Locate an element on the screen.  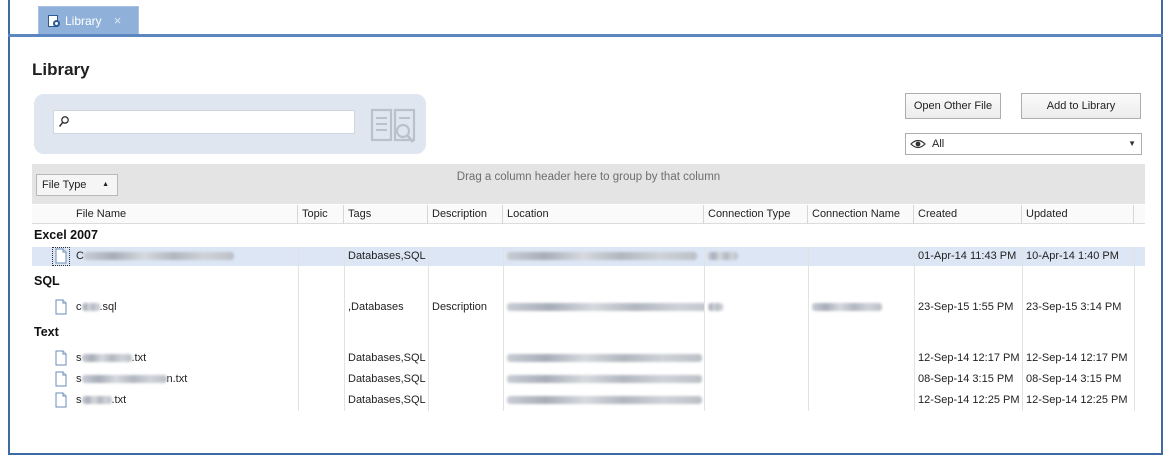
cell-file-name: s n.txt is located at coordinates (185, 379).